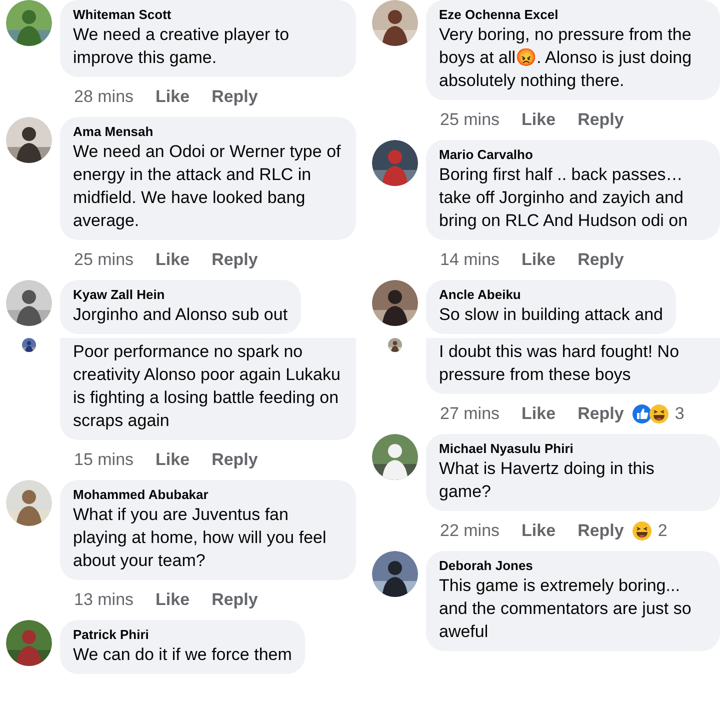  Describe the element at coordinates (104, 600) in the screenshot. I see `timestamp: 13 mins` at that location.